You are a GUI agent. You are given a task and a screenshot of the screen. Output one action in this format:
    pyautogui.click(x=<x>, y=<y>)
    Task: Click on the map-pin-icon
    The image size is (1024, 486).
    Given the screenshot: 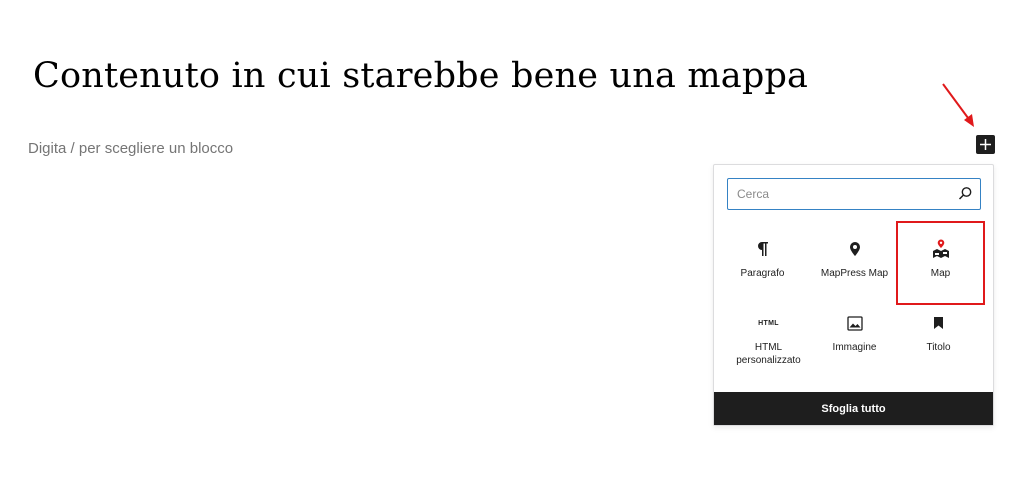 What is the action you would take?
    pyautogui.click(x=854, y=249)
    